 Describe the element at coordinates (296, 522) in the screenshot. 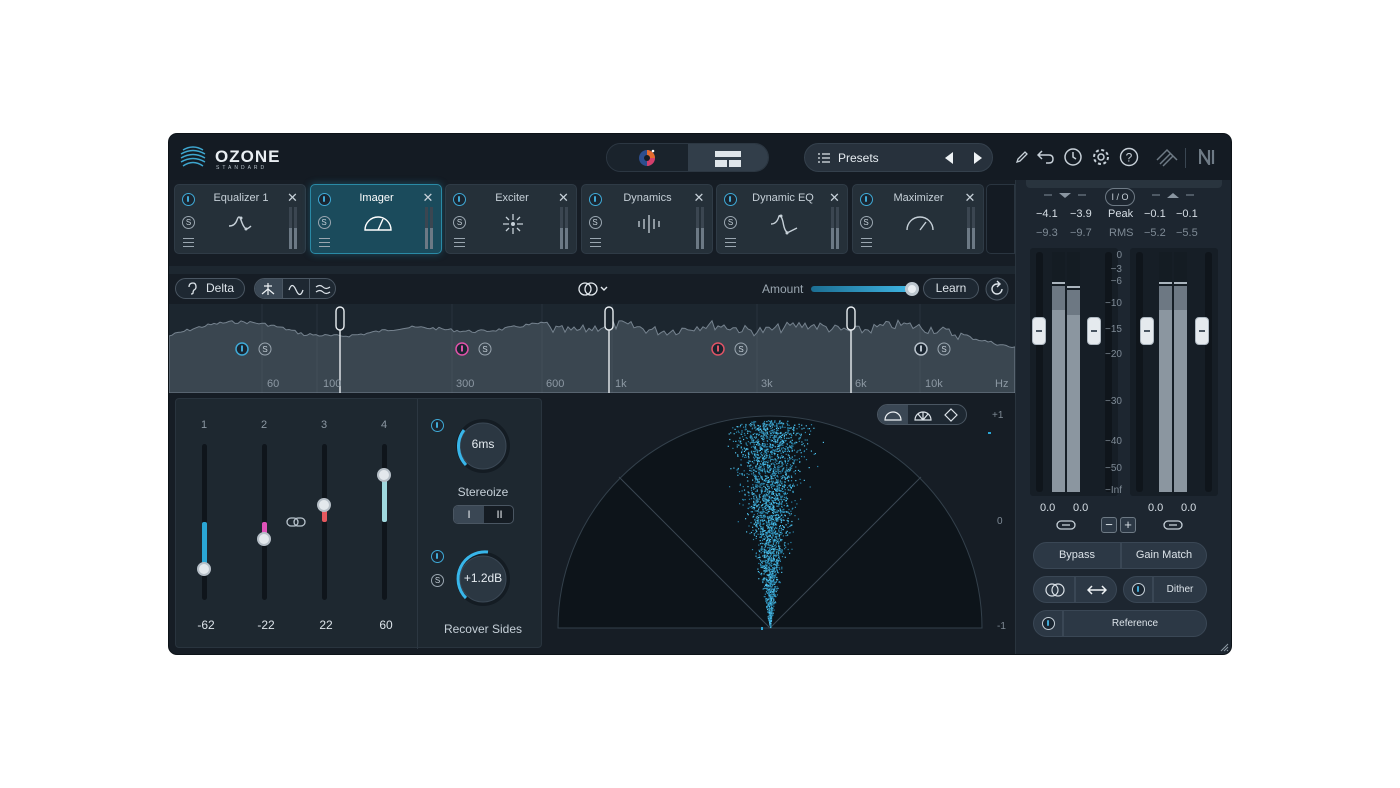

I see `link-bands-icon` at that location.